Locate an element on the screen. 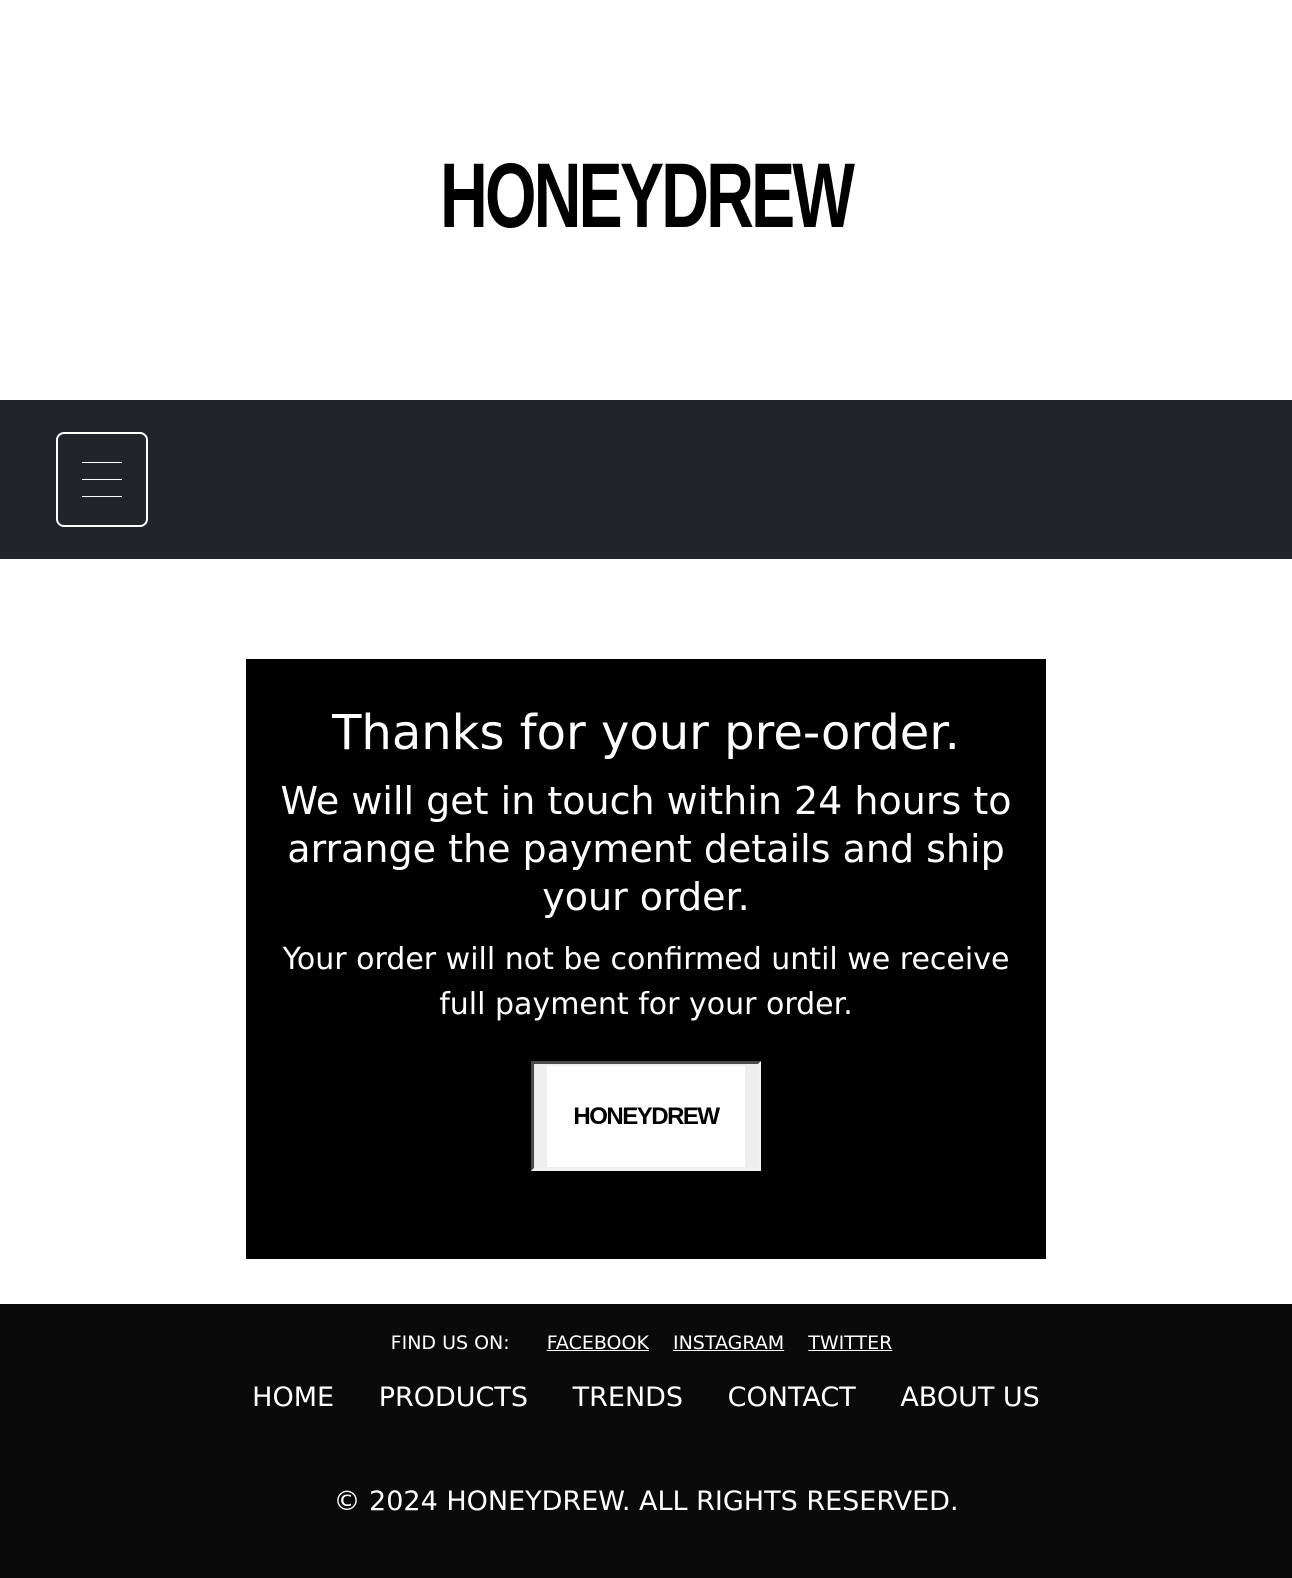 The width and height of the screenshot is (1292, 1578). logo-button-label: HONEYDREW is located at coordinates (646, 1116).